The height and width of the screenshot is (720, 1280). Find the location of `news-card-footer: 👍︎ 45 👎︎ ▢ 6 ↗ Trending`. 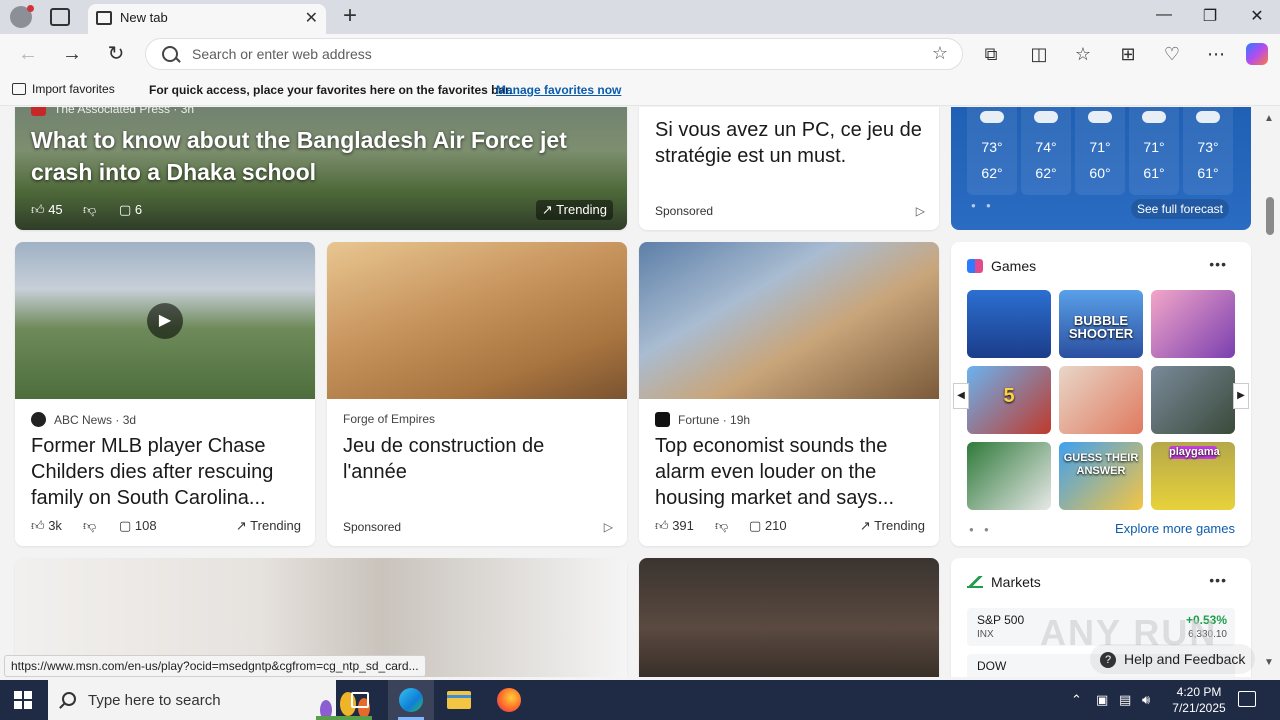

news-card-footer: 👍︎ 45 👎︎ ▢ 6 ↗ Trending is located at coordinates (322, 210).